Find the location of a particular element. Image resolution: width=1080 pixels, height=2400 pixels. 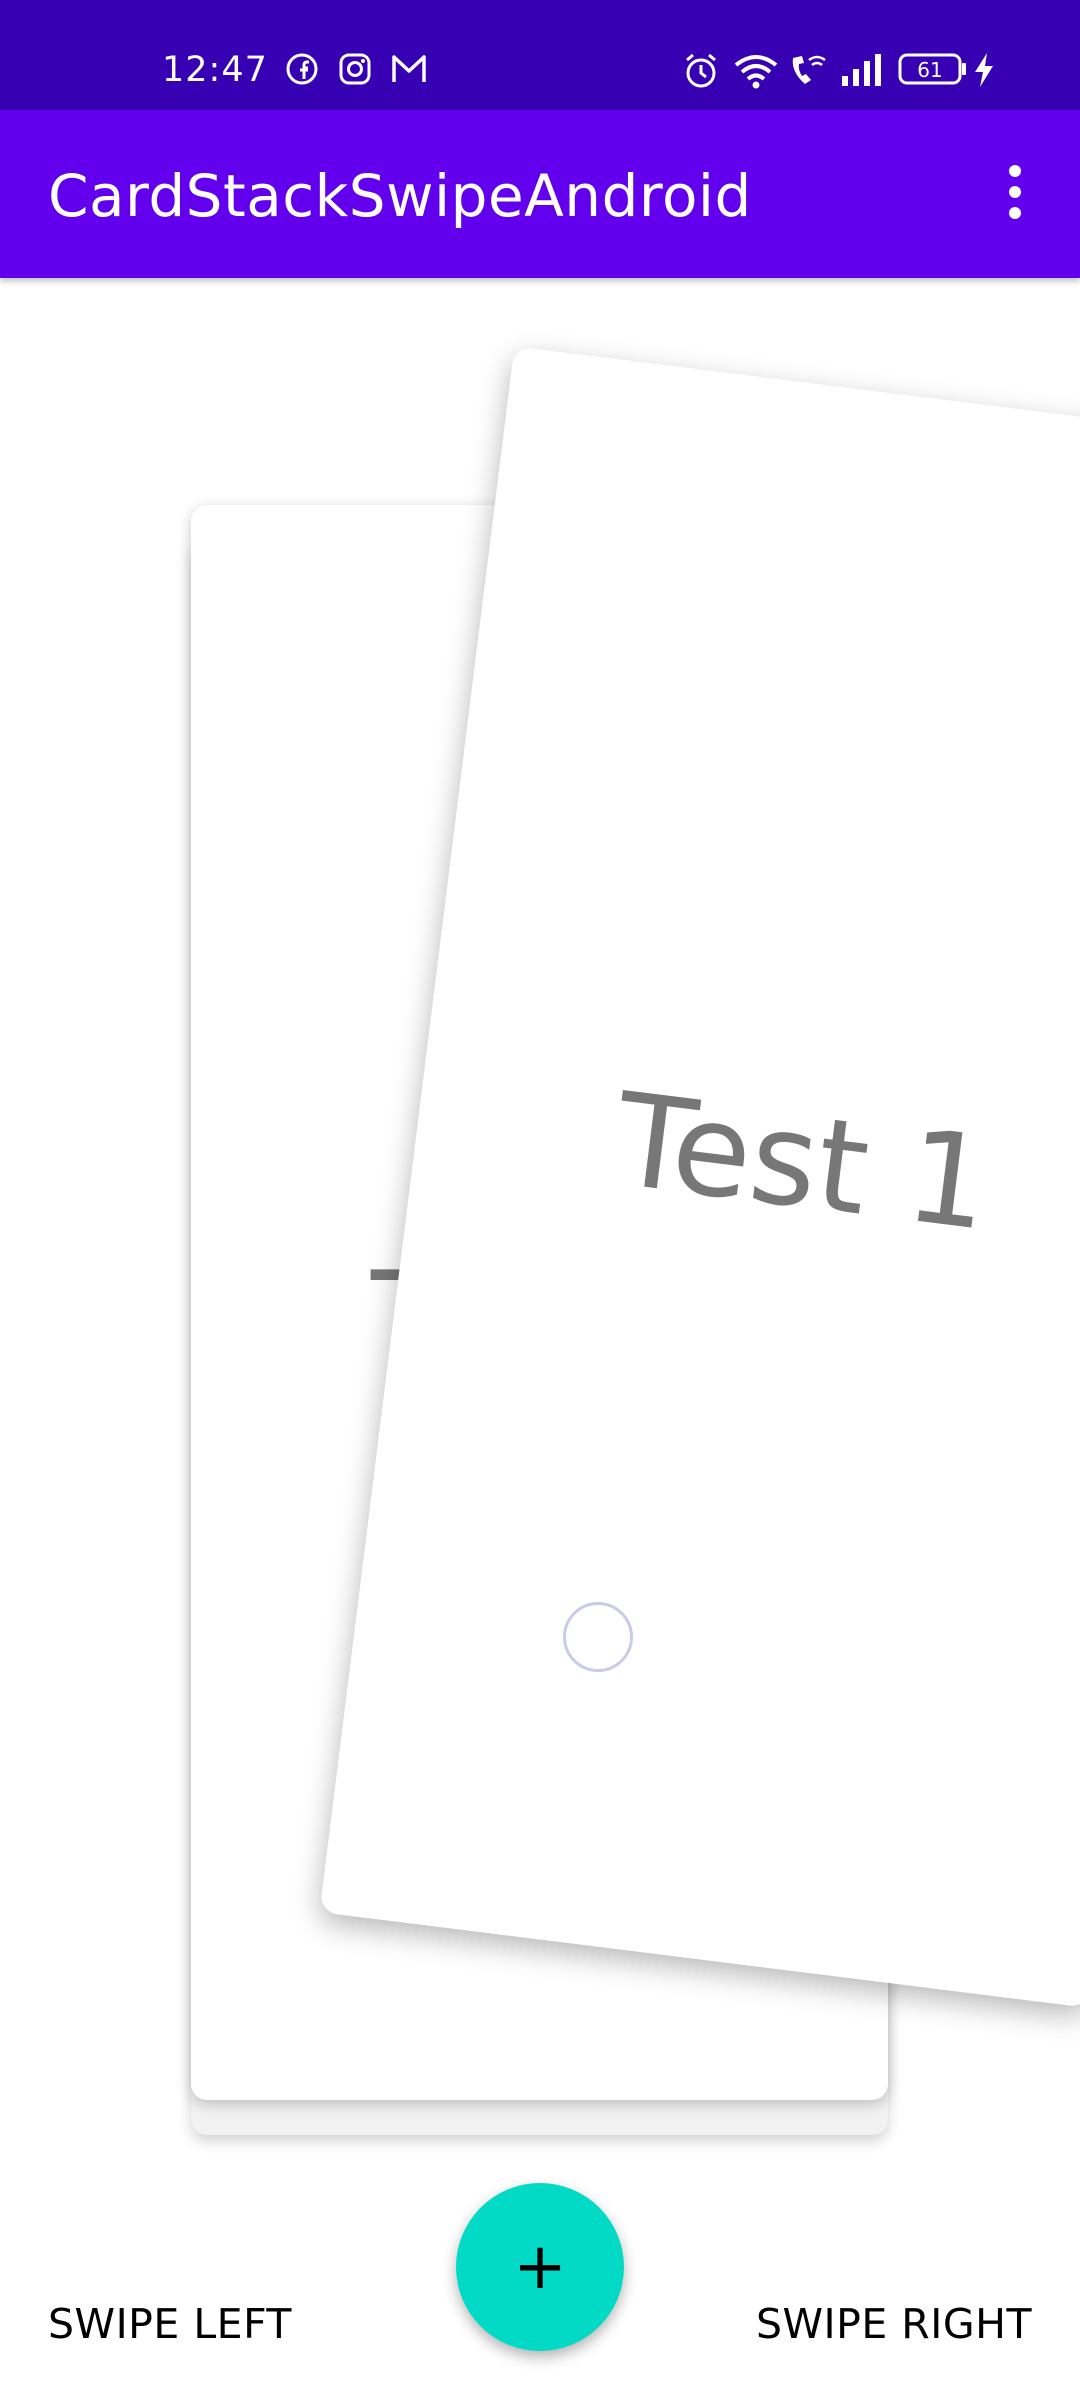

add-icon: + is located at coordinates (540, 2267).